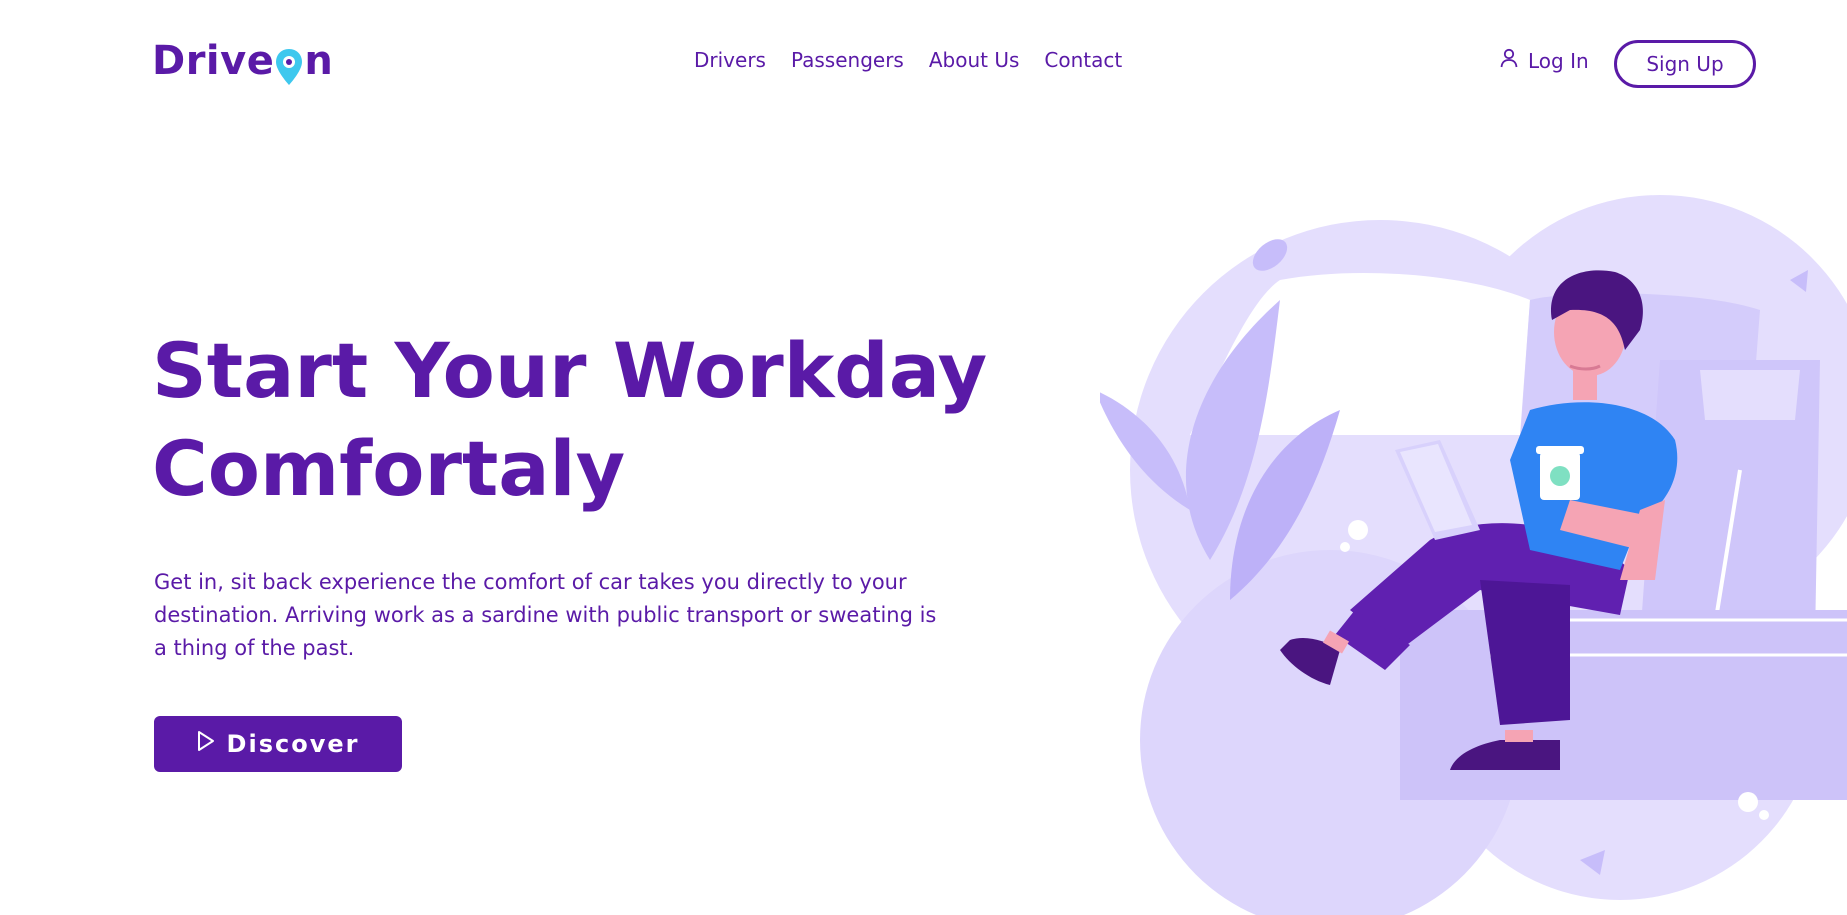 This screenshot has height=915, width=1847. What do you see at coordinates (847, 60) in the screenshot?
I see `nav-item-passengers: Passengers` at bounding box center [847, 60].